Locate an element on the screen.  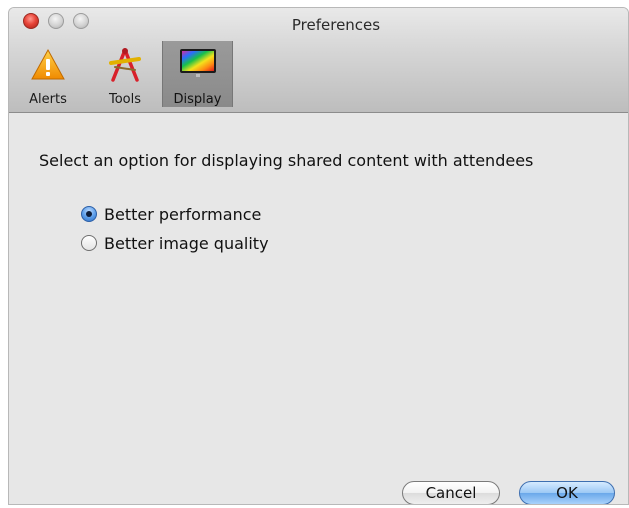
tab-display: Display is located at coordinates (197, 74).